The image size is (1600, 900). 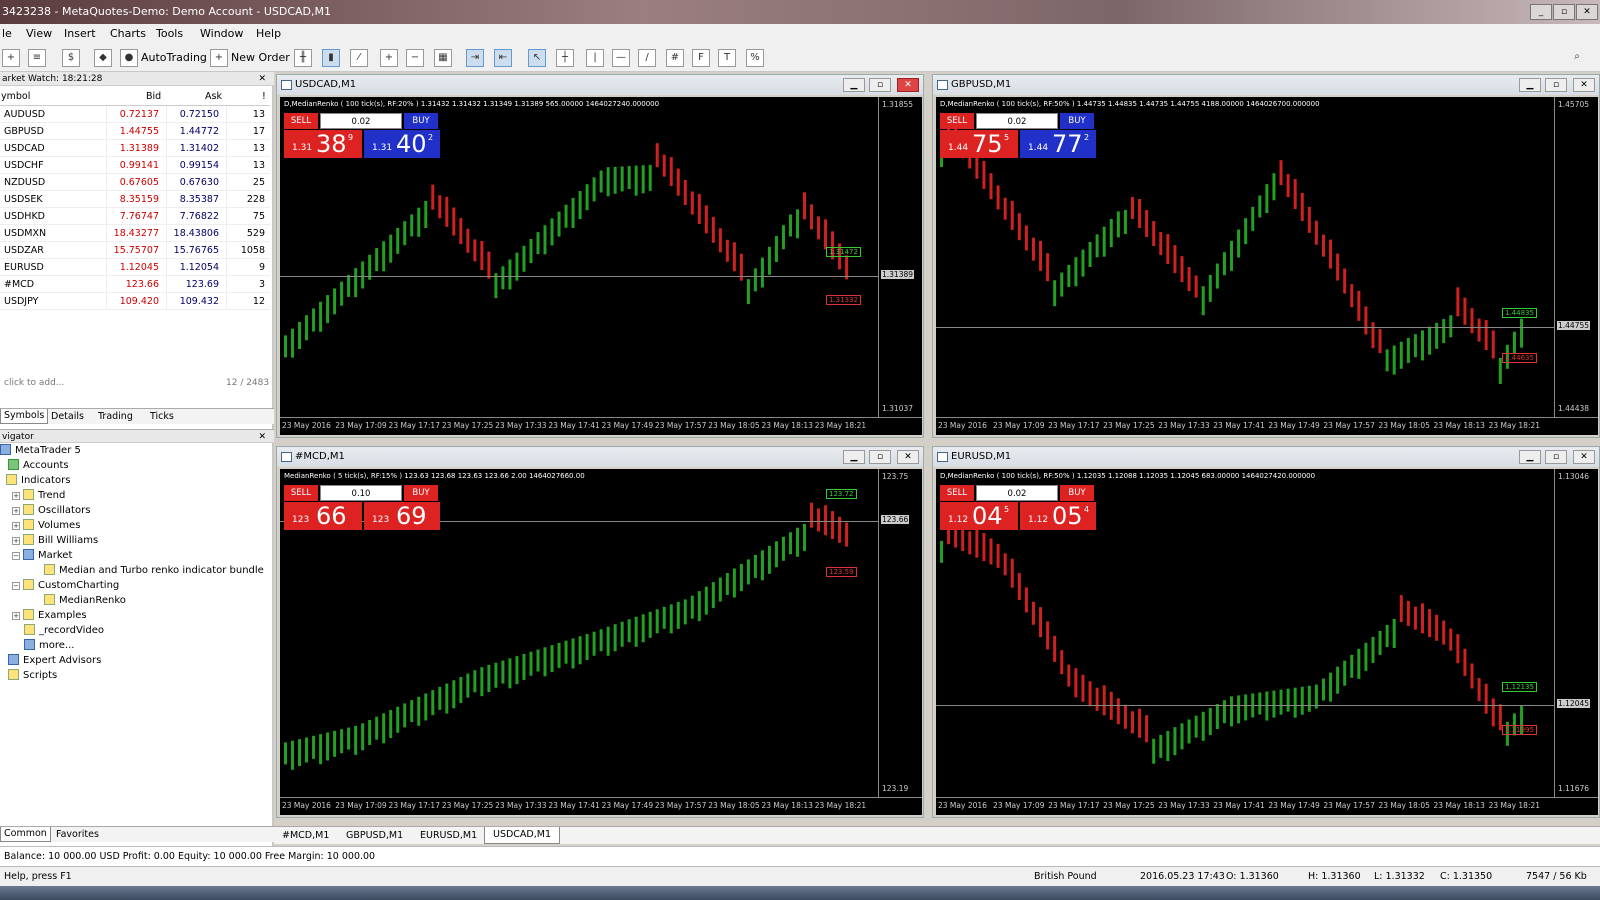 What do you see at coordinates (213, 97) in the screenshot?
I see `col-ask: Ask` at bounding box center [213, 97].